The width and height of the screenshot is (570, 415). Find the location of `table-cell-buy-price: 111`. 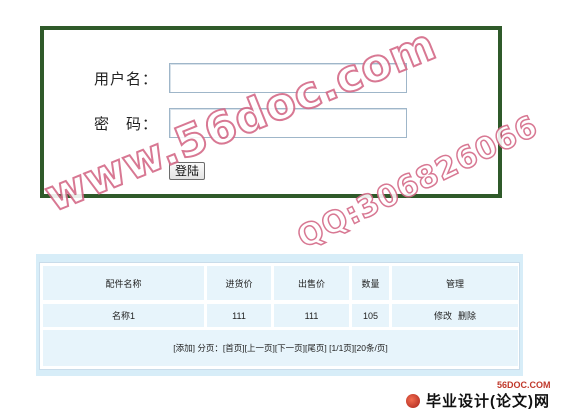

table-cell-buy-price: 111 is located at coordinates (239, 315).